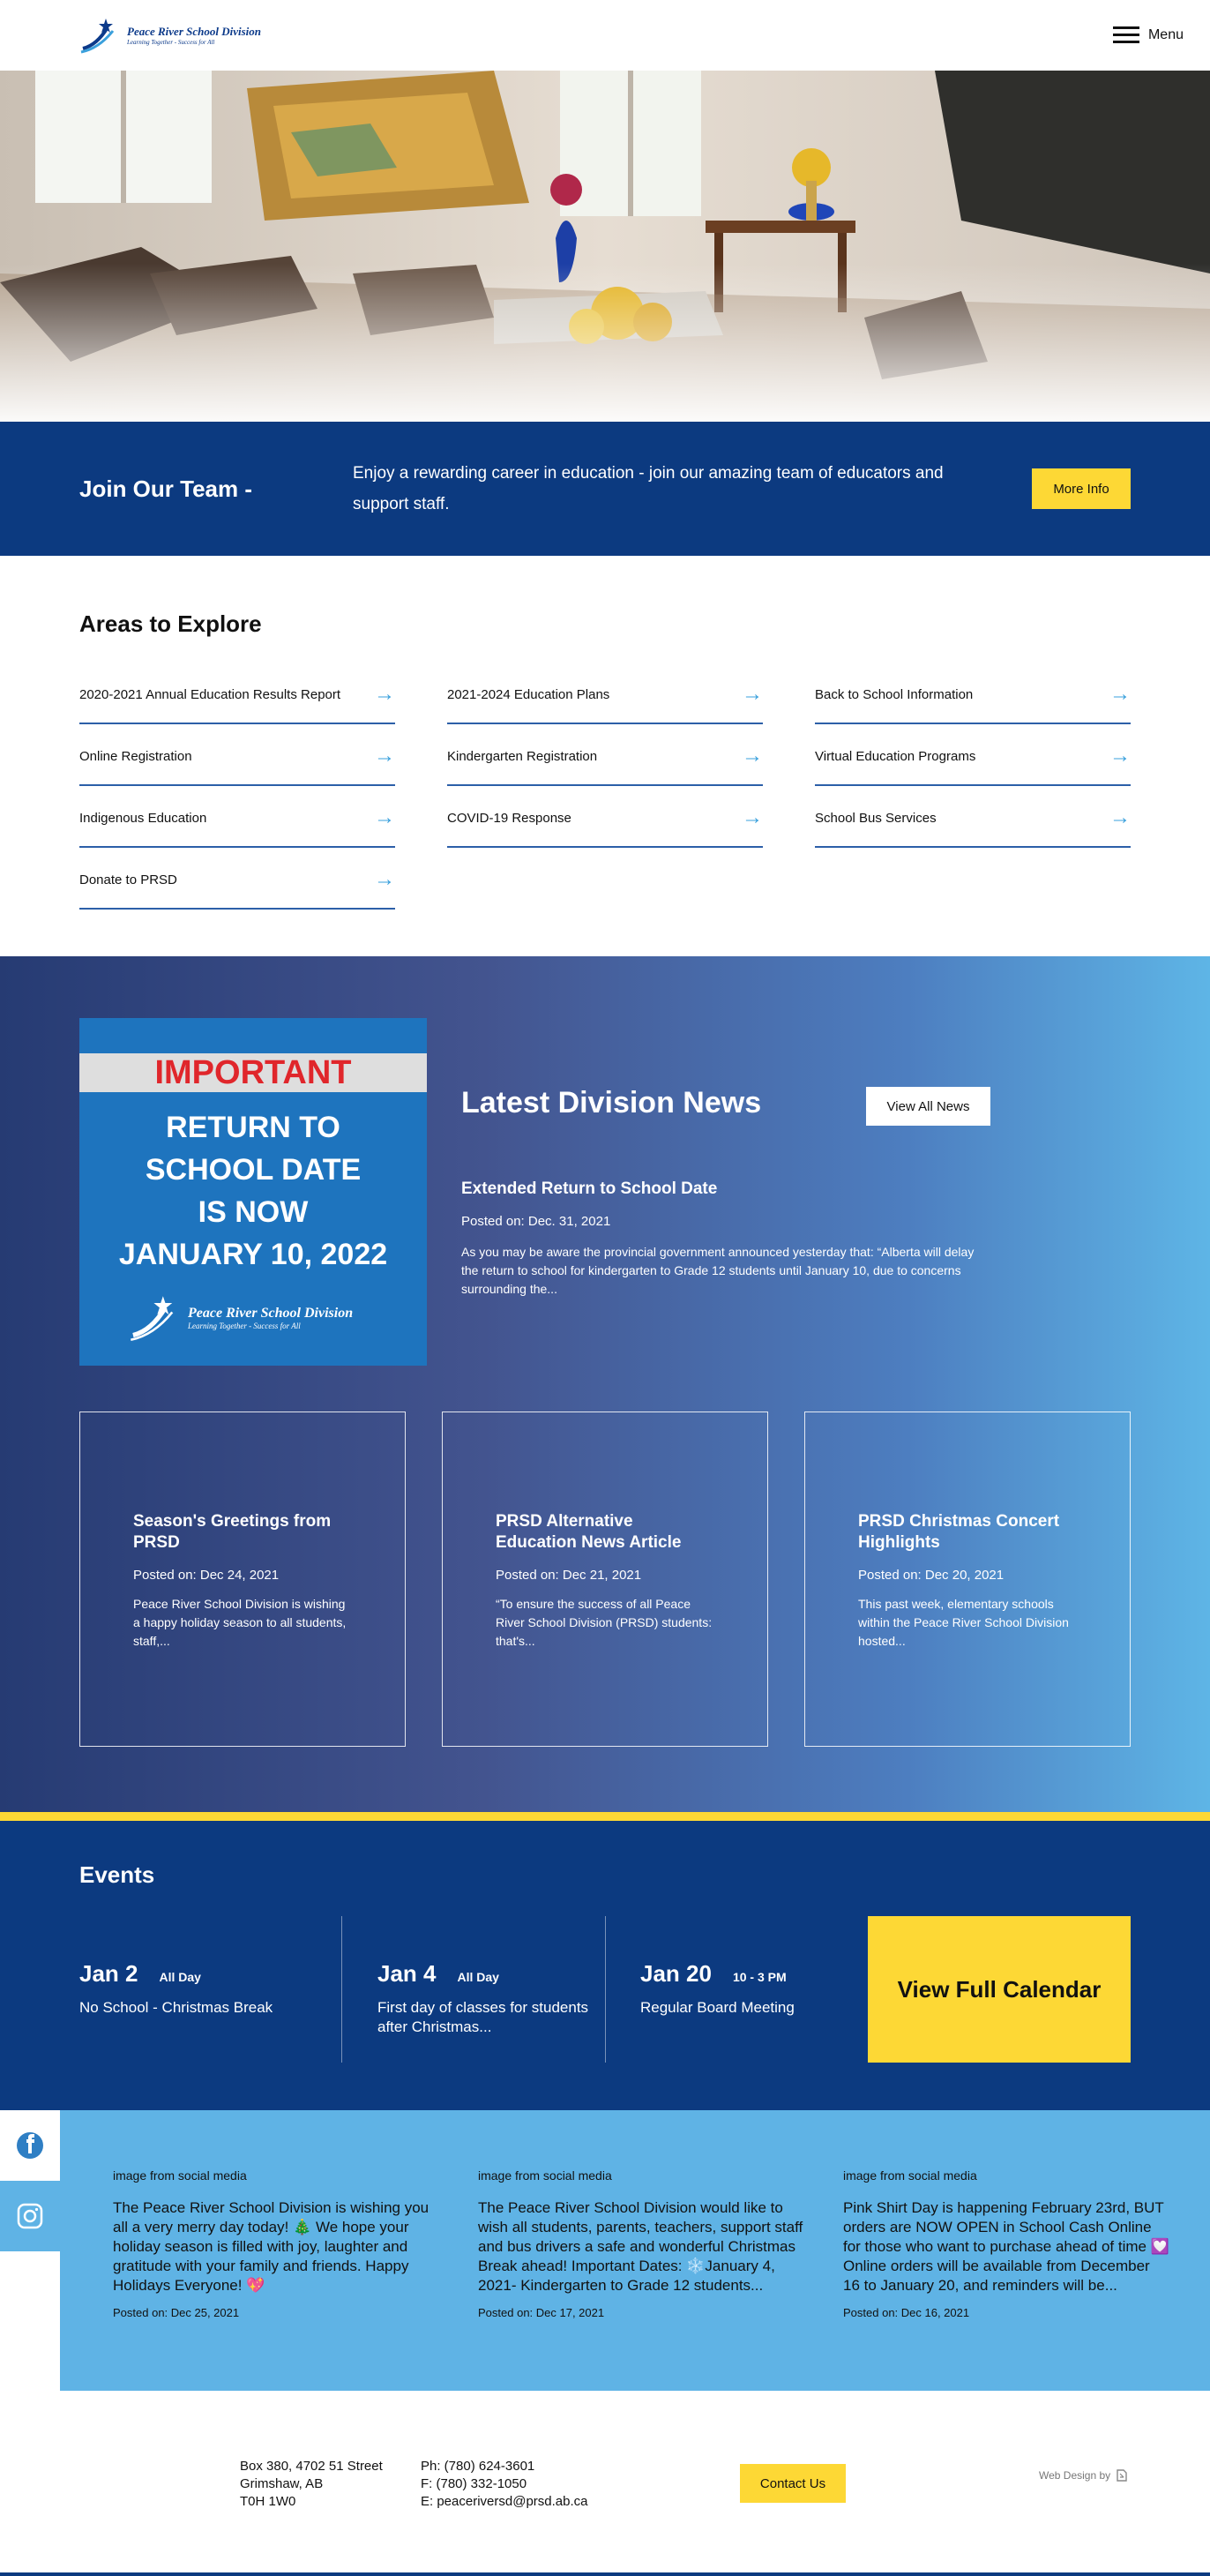 The image size is (1210, 2576). Describe the element at coordinates (232, 1532) in the screenshot. I see `news-card-title: Season's Greetings from PRSD` at that location.